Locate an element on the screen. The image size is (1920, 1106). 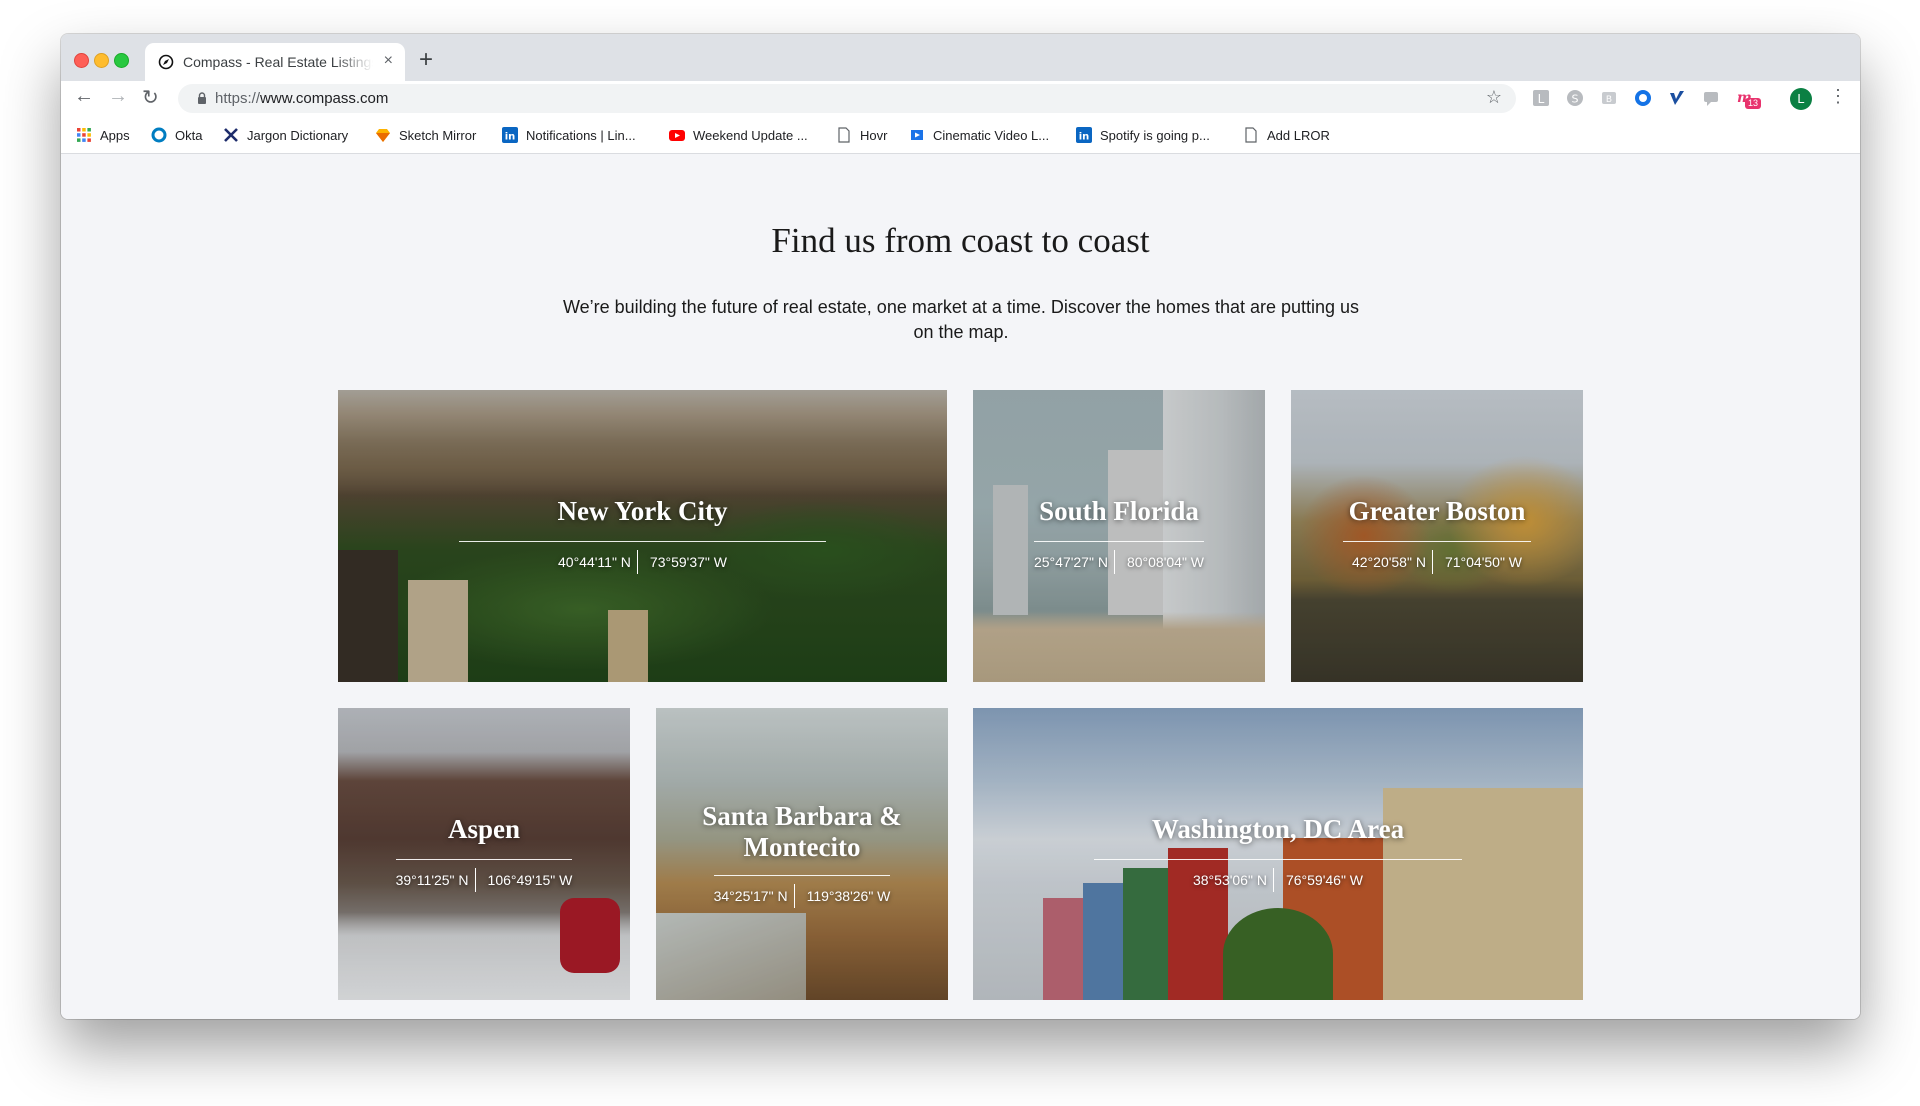
market-name: Washington, DC Area is located at coordinates (1278, 829).